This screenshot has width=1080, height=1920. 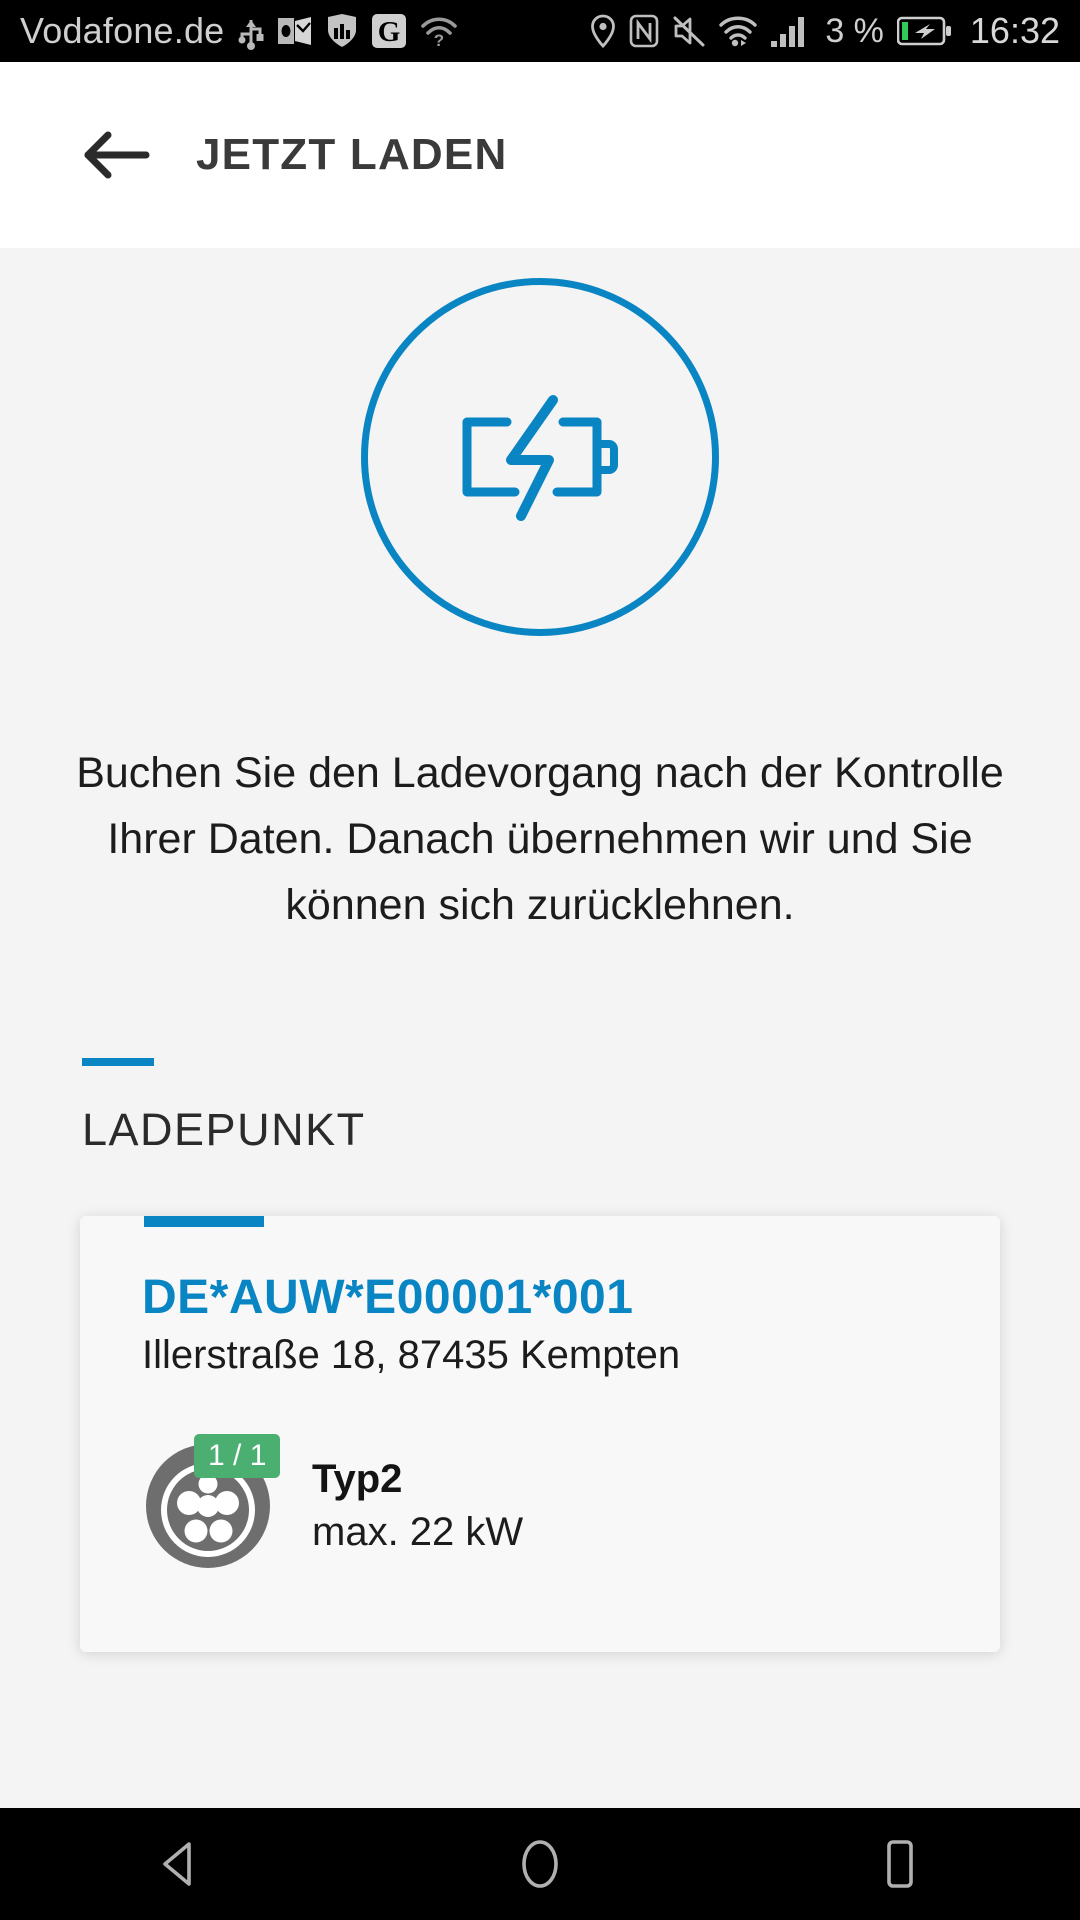 I want to click on charge-point-address: Illerstraße 18, 87435 Kempten, so click(x=411, y=1355).